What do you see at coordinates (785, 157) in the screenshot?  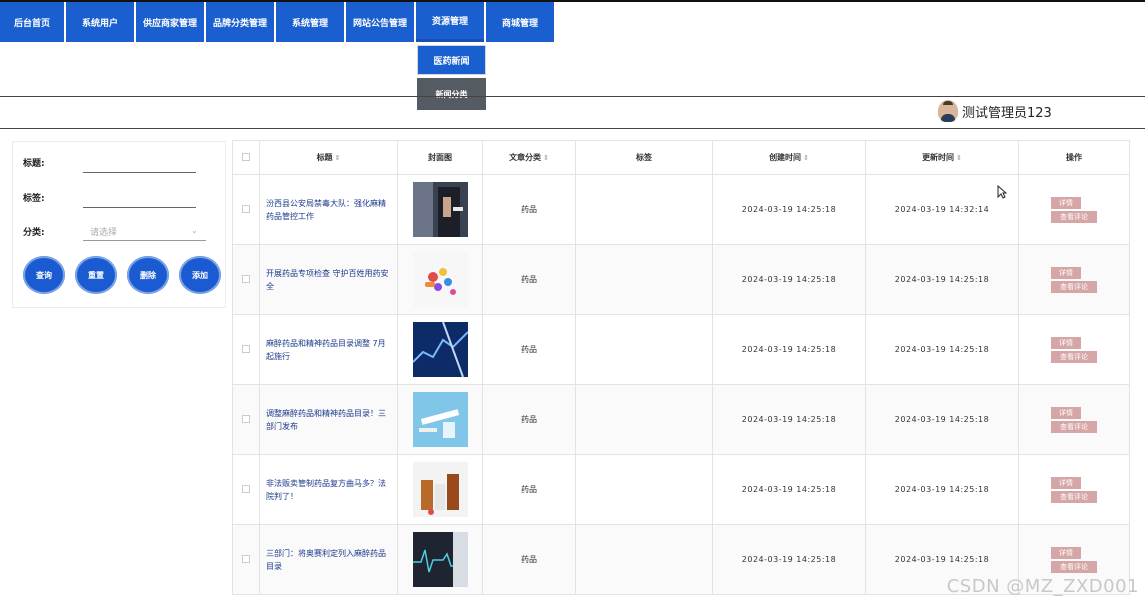 I see `header-created-label: 创建时间` at bounding box center [785, 157].